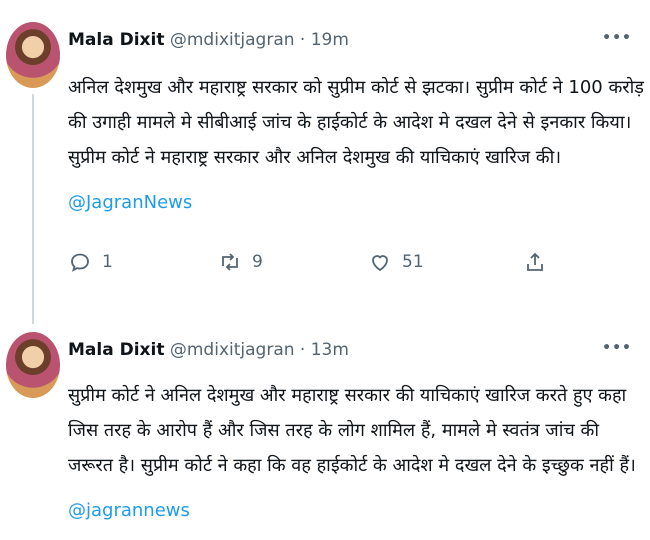 This screenshot has width=650, height=540. What do you see at coordinates (80, 262) in the screenshot?
I see `reply-icon` at bounding box center [80, 262].